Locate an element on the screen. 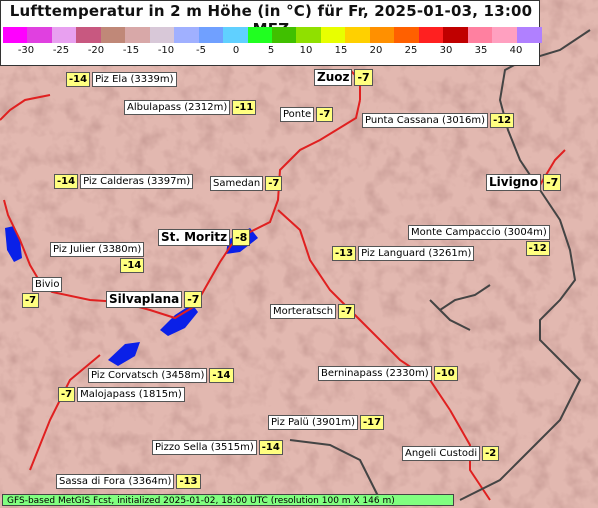  scale-tick-label: 0 is located at coordinates (236, 50).